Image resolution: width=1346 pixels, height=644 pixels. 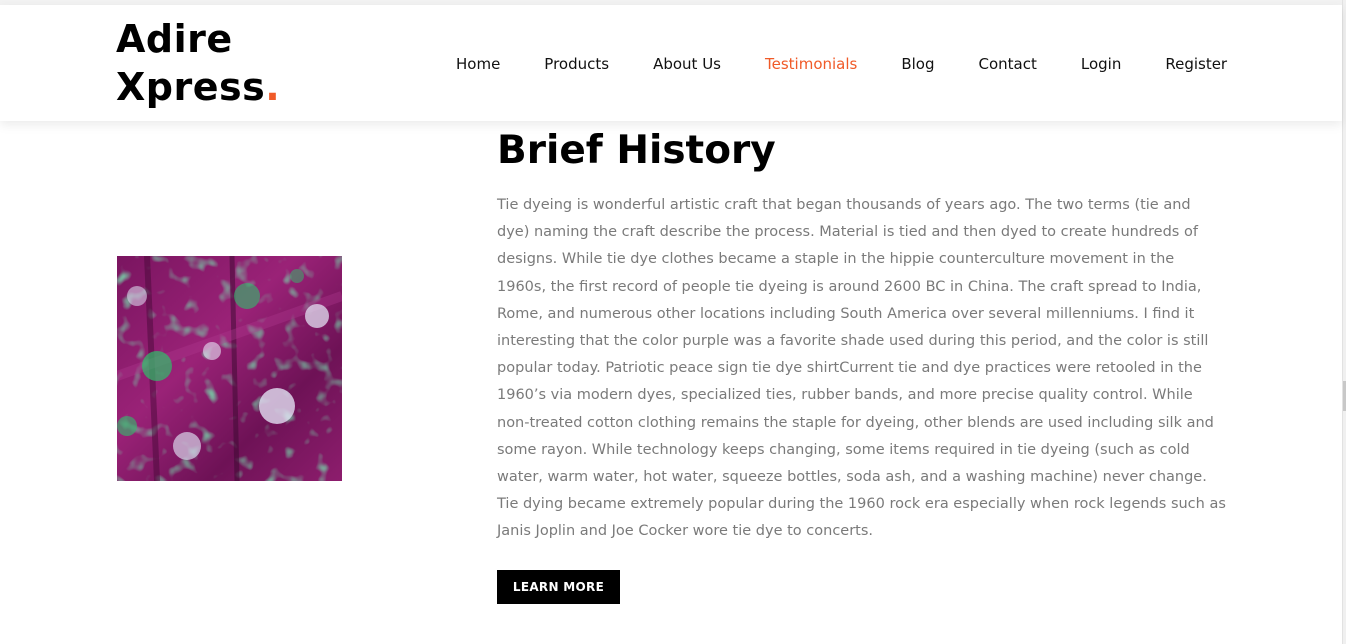 I want to click on nav-products: Products, so click(x=576, y=64).